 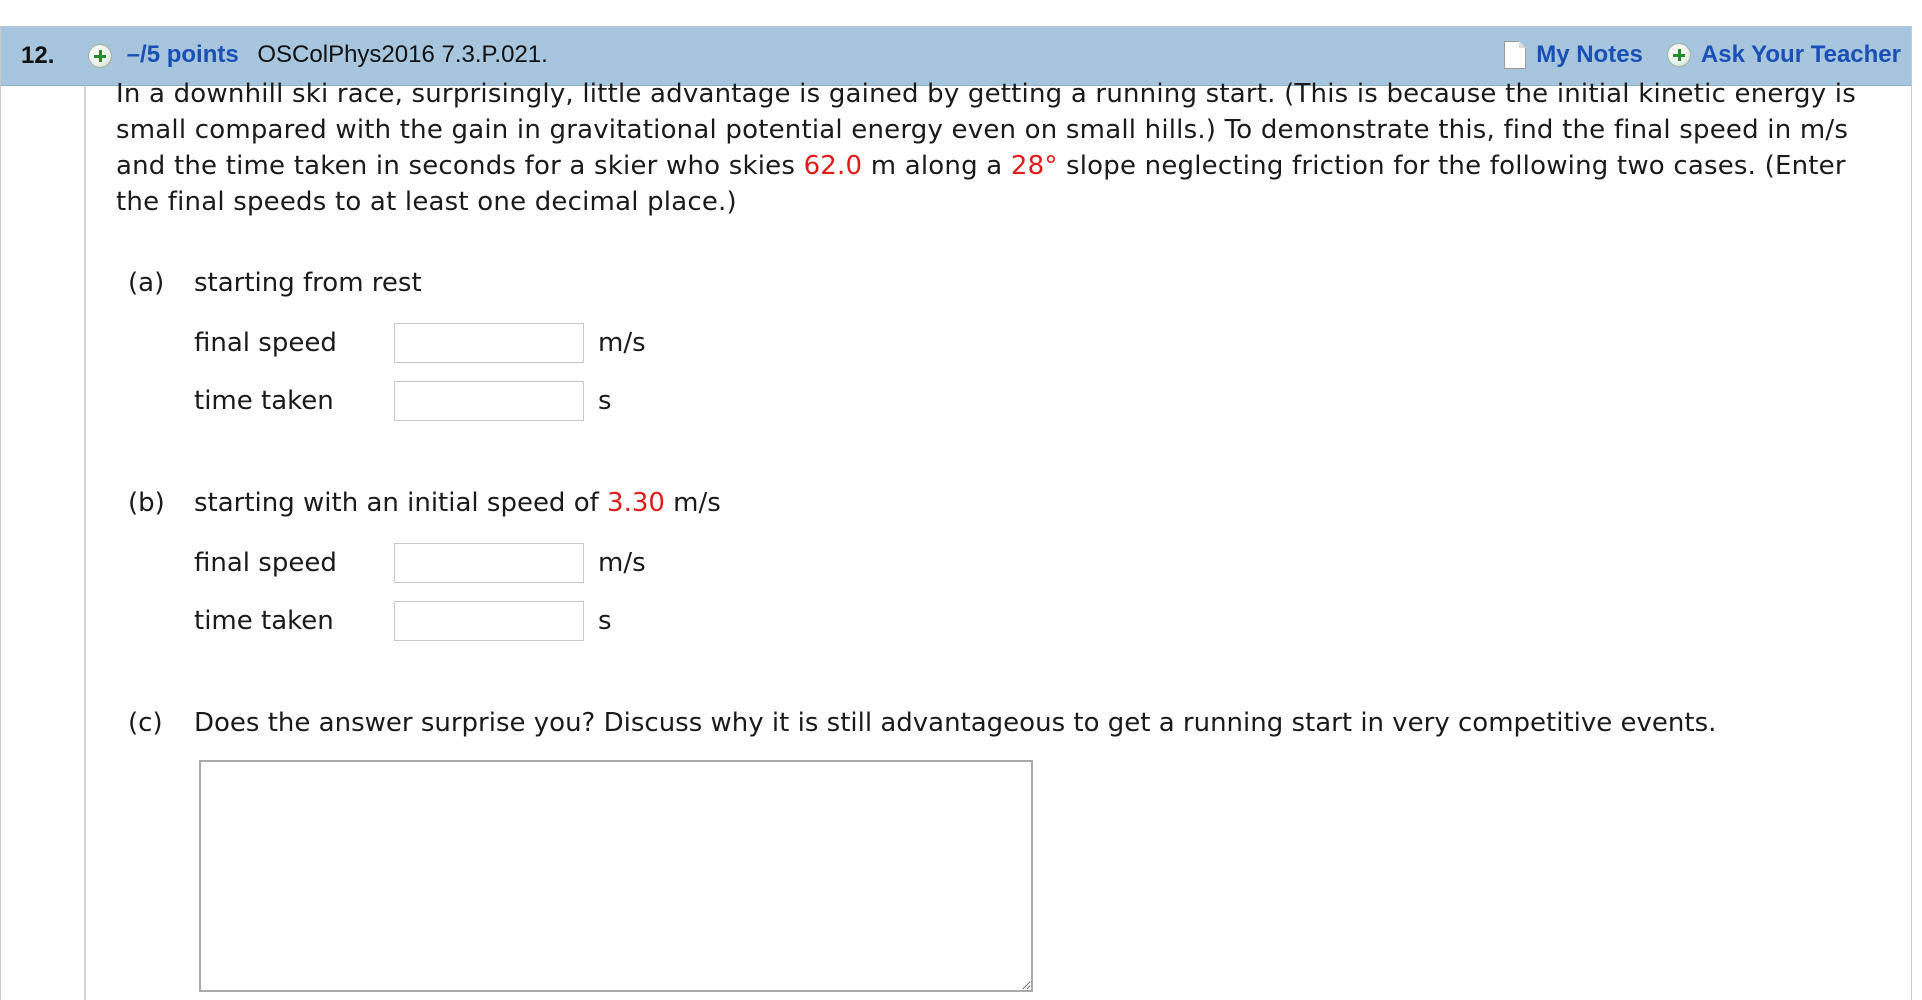 I want to click on distance-value: 62.0, so click(x=833, y=166).